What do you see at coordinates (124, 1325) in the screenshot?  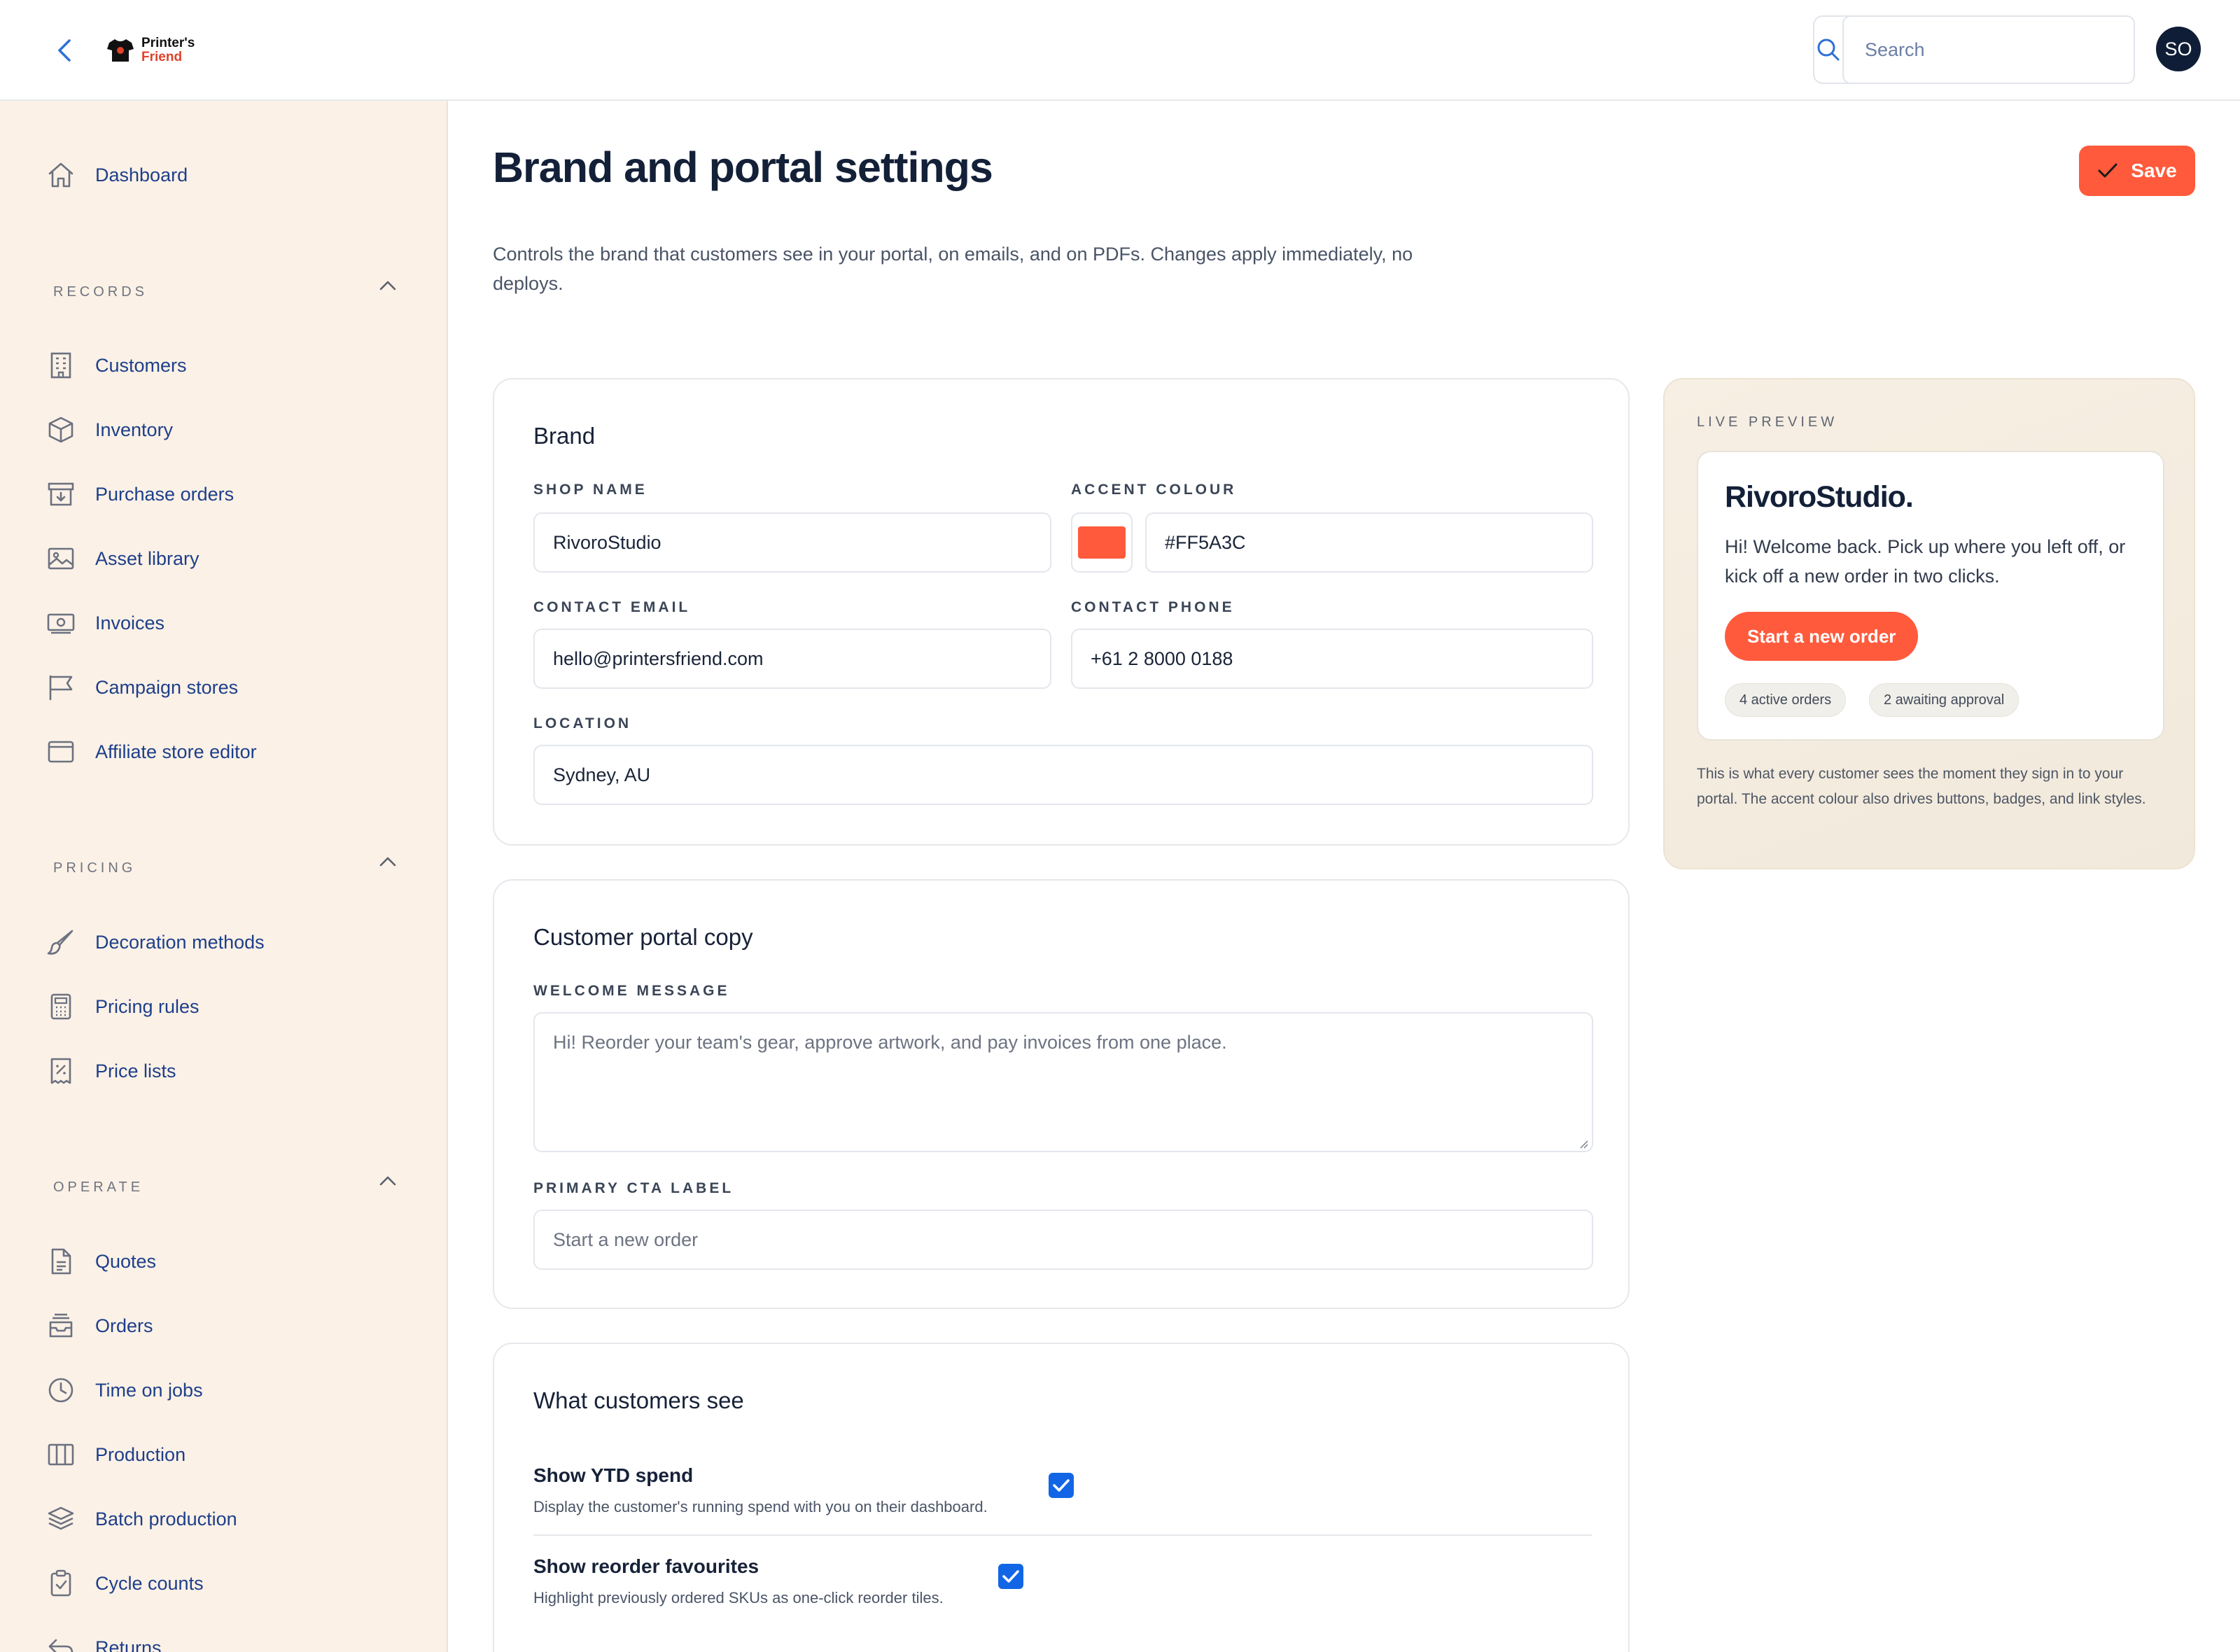 I see `sidebar-item-label: Orders` at bounding box center [124, 1325].